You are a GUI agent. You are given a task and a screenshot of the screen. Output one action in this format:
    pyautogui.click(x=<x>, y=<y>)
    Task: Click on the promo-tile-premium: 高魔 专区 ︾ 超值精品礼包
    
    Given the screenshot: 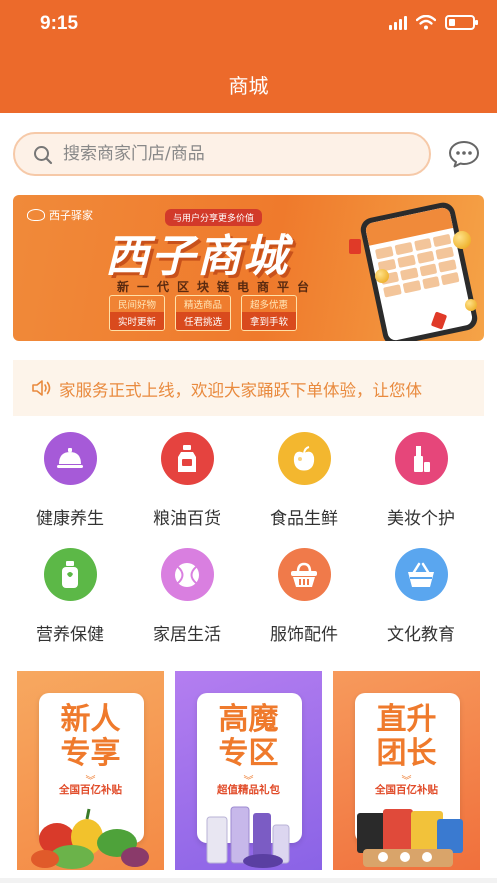 What is the action you would take?
    pyautogui.click(x=248, y=770)
    